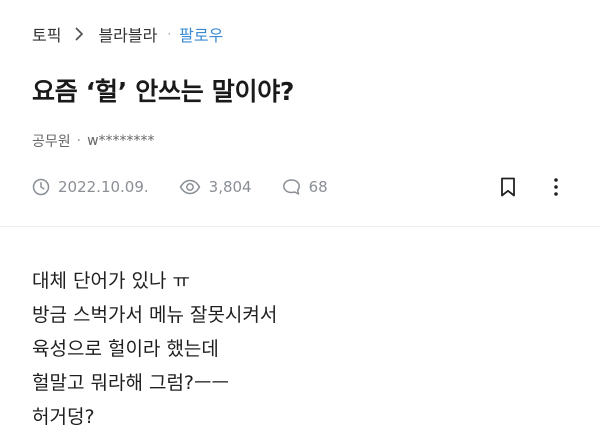 The image size is (600, 441). I want to click on breadcrumb: 토픽 블라블라 · 팔로우, so click(127, 34).